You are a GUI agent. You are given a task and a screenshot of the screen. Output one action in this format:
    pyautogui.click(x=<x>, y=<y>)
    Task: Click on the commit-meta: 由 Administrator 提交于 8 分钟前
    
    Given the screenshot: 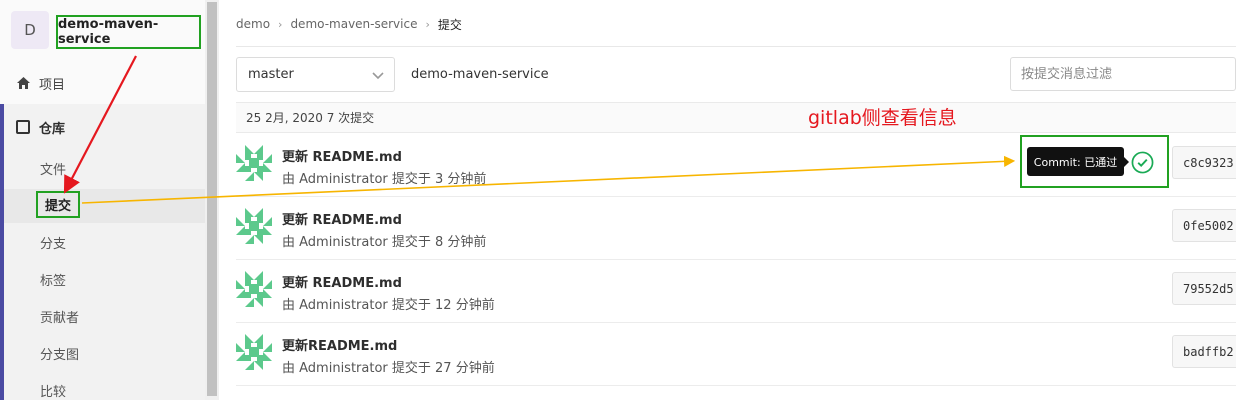 What is the action you would take?
    pyautogui.click(x=384, y=242)
    